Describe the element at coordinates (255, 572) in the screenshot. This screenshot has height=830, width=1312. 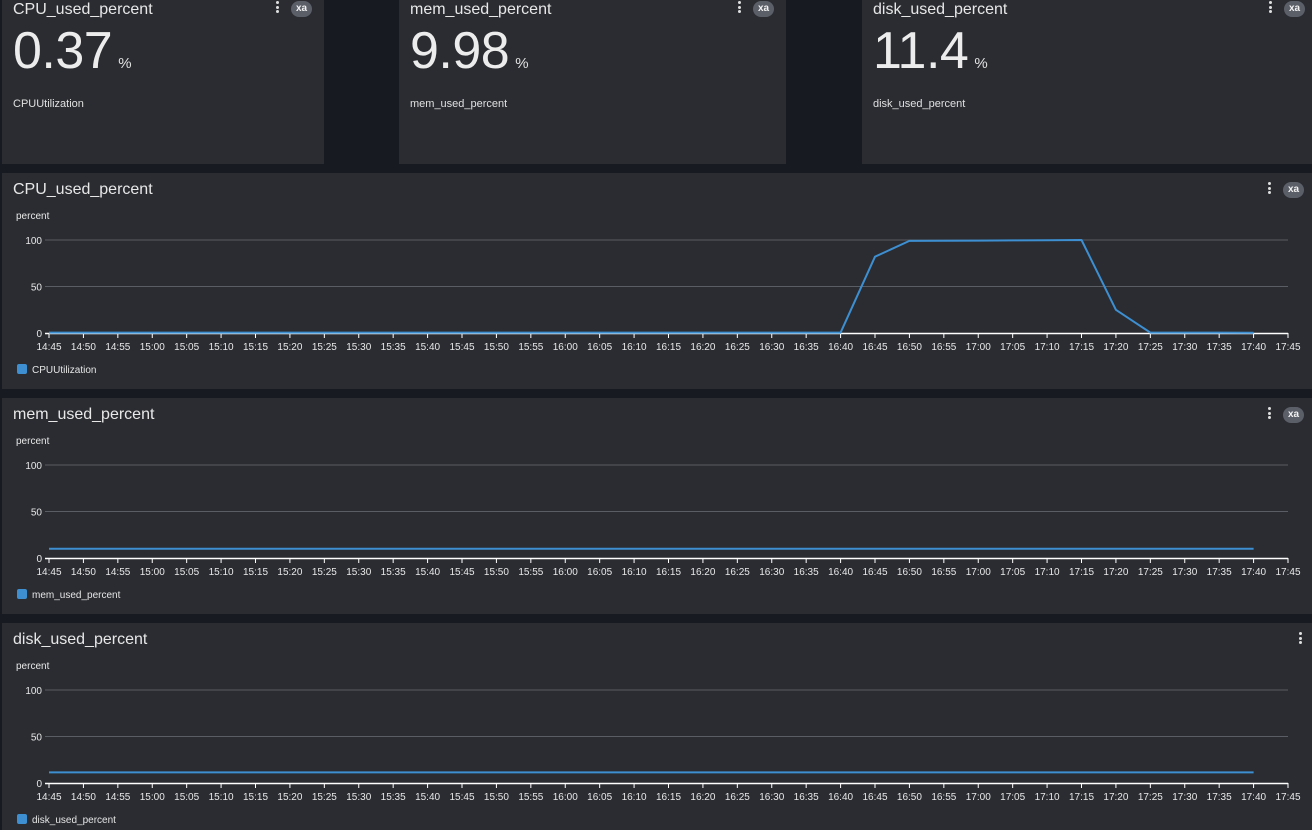
I see `x-tick-label: 15:15` at that location.